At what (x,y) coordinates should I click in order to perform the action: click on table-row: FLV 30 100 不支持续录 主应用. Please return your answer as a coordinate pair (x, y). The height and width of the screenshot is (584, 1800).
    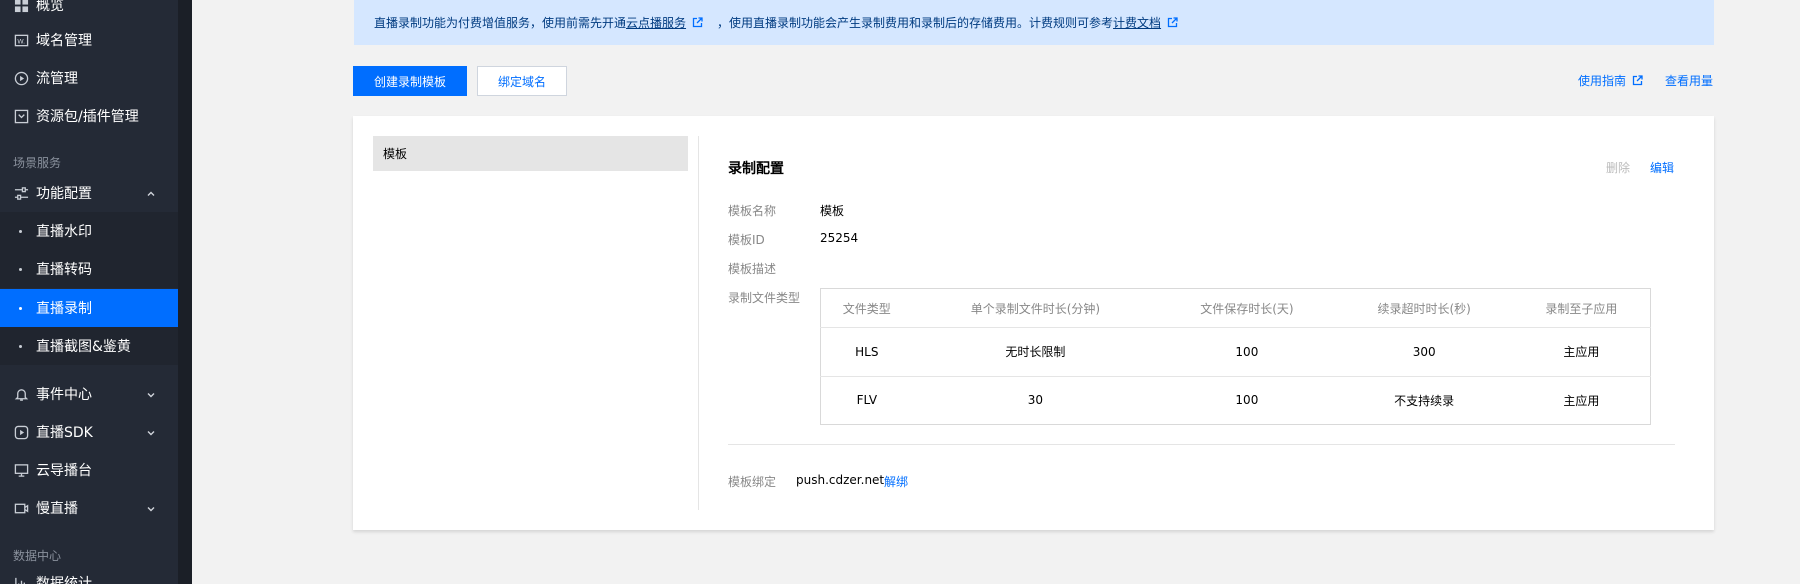
    Looking at the image, I should click on (1235, 400).